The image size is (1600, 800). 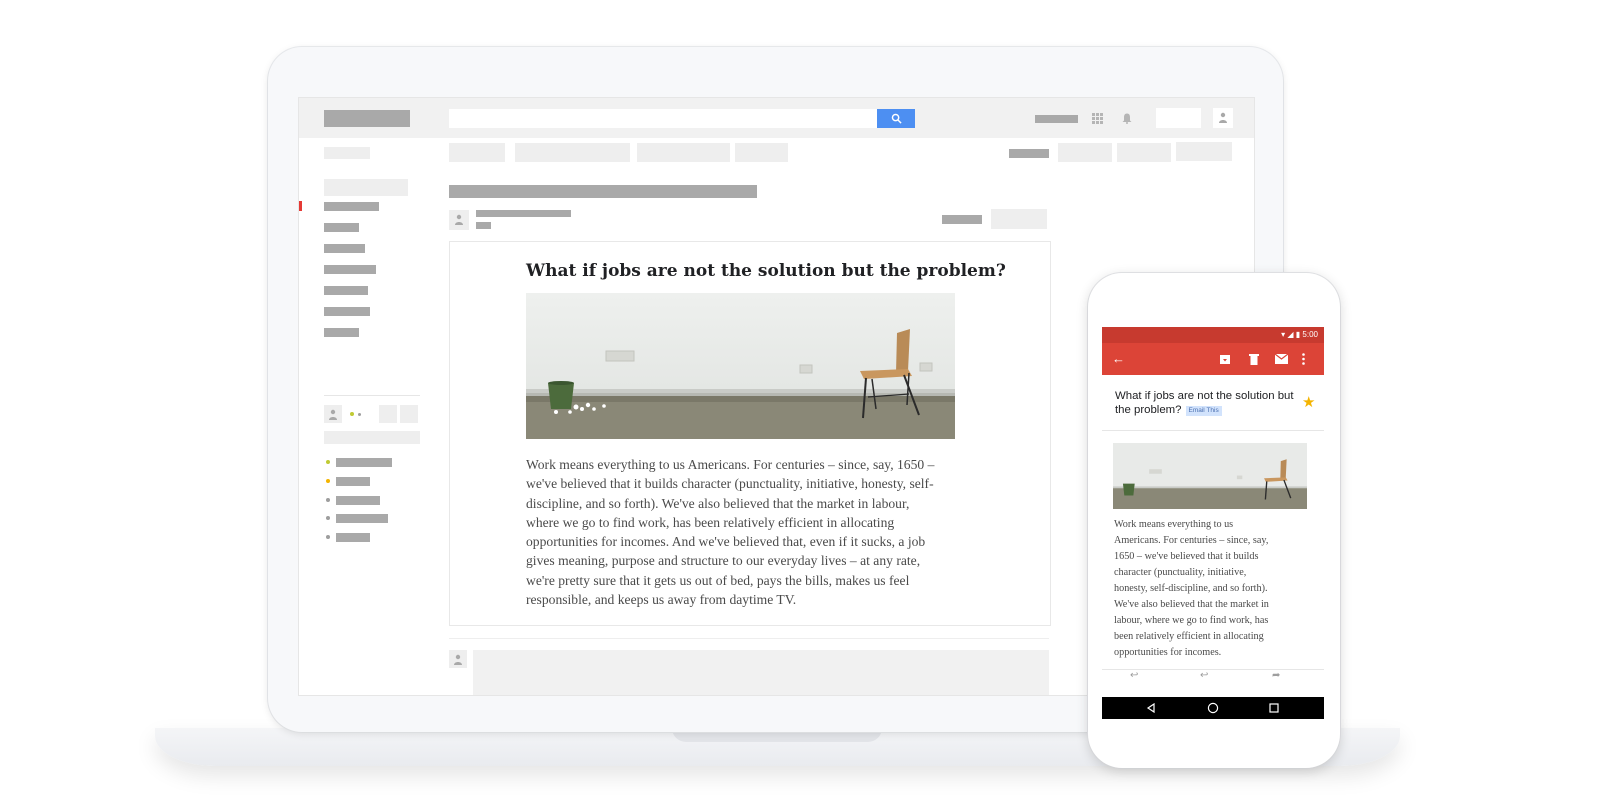 What do you see at coordinates (372, 395) in the screenshot?
I see `sidebar-divider` at bounding box center [372, 395].